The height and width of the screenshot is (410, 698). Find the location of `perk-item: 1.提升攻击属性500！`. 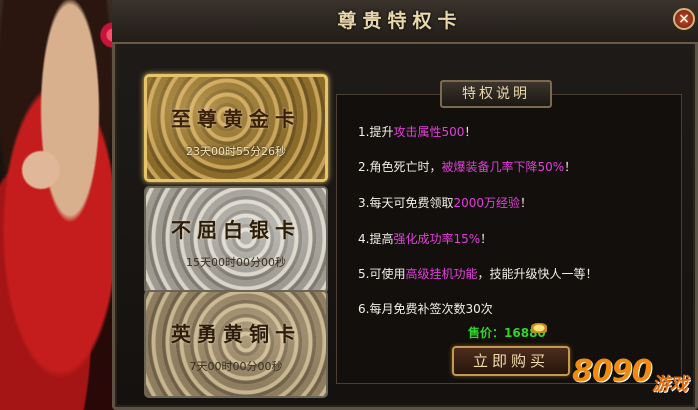

perk-item: 1.提升攻击属性500！ is located at coordinates (417, 131).